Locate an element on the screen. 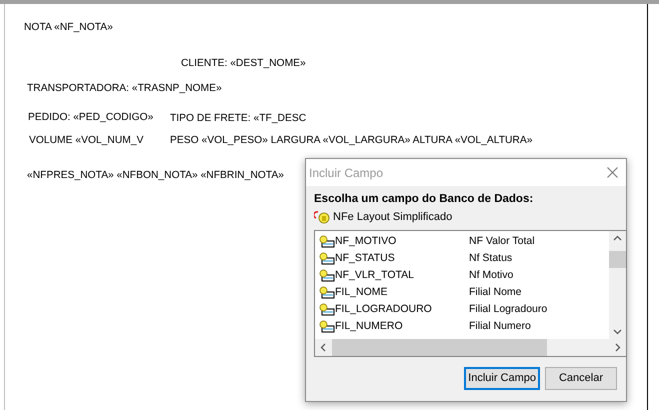 The width and height of the screenshot is (659, 410). report-field: PESO «VOL_PESO» LARGURA «VOL_LARGURA» ALTURA «VOL_ALTURA» is located at coordinates (351, 140).